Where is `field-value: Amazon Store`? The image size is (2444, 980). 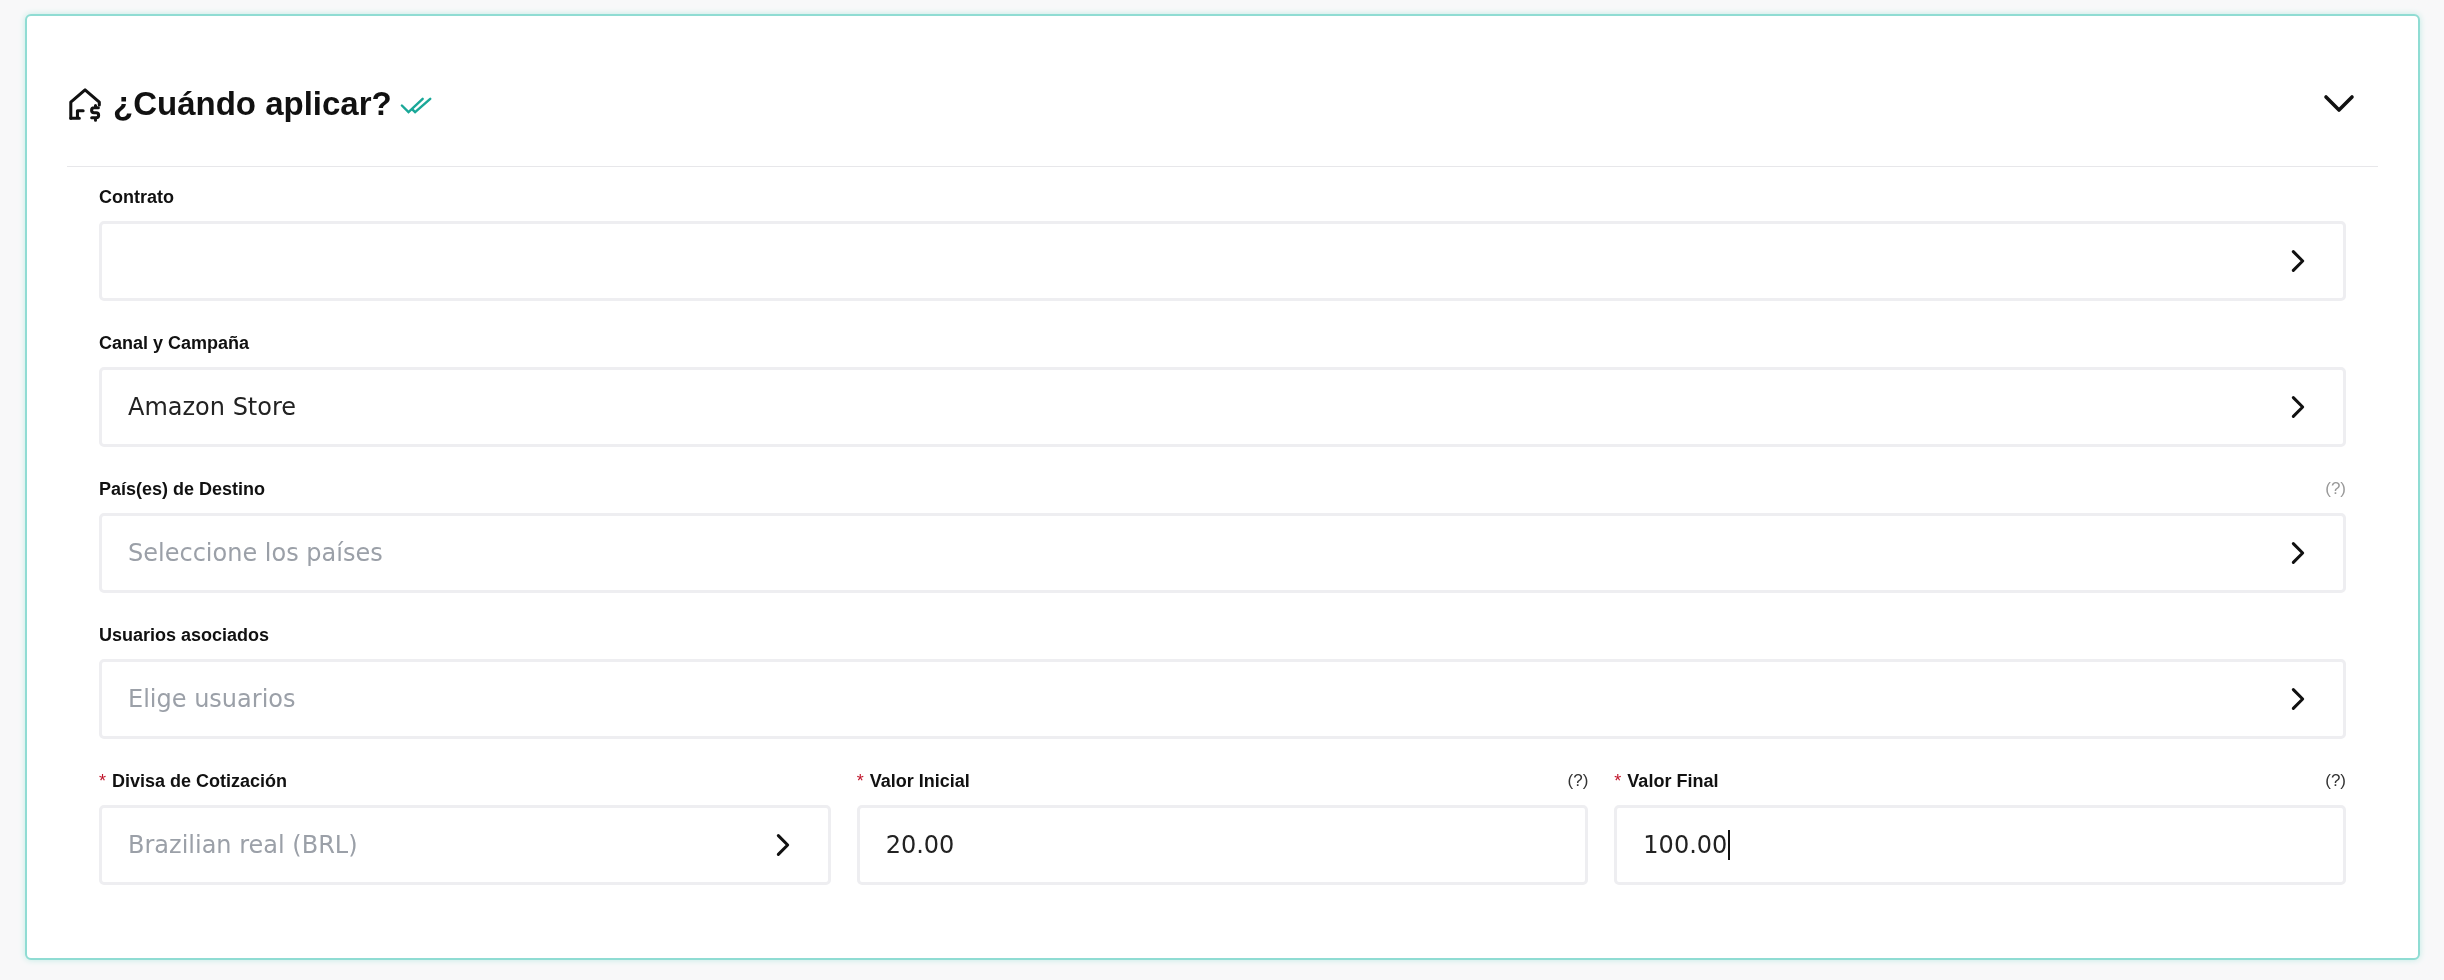
field-value: Amazon Store is located at coordinates (212, 407).